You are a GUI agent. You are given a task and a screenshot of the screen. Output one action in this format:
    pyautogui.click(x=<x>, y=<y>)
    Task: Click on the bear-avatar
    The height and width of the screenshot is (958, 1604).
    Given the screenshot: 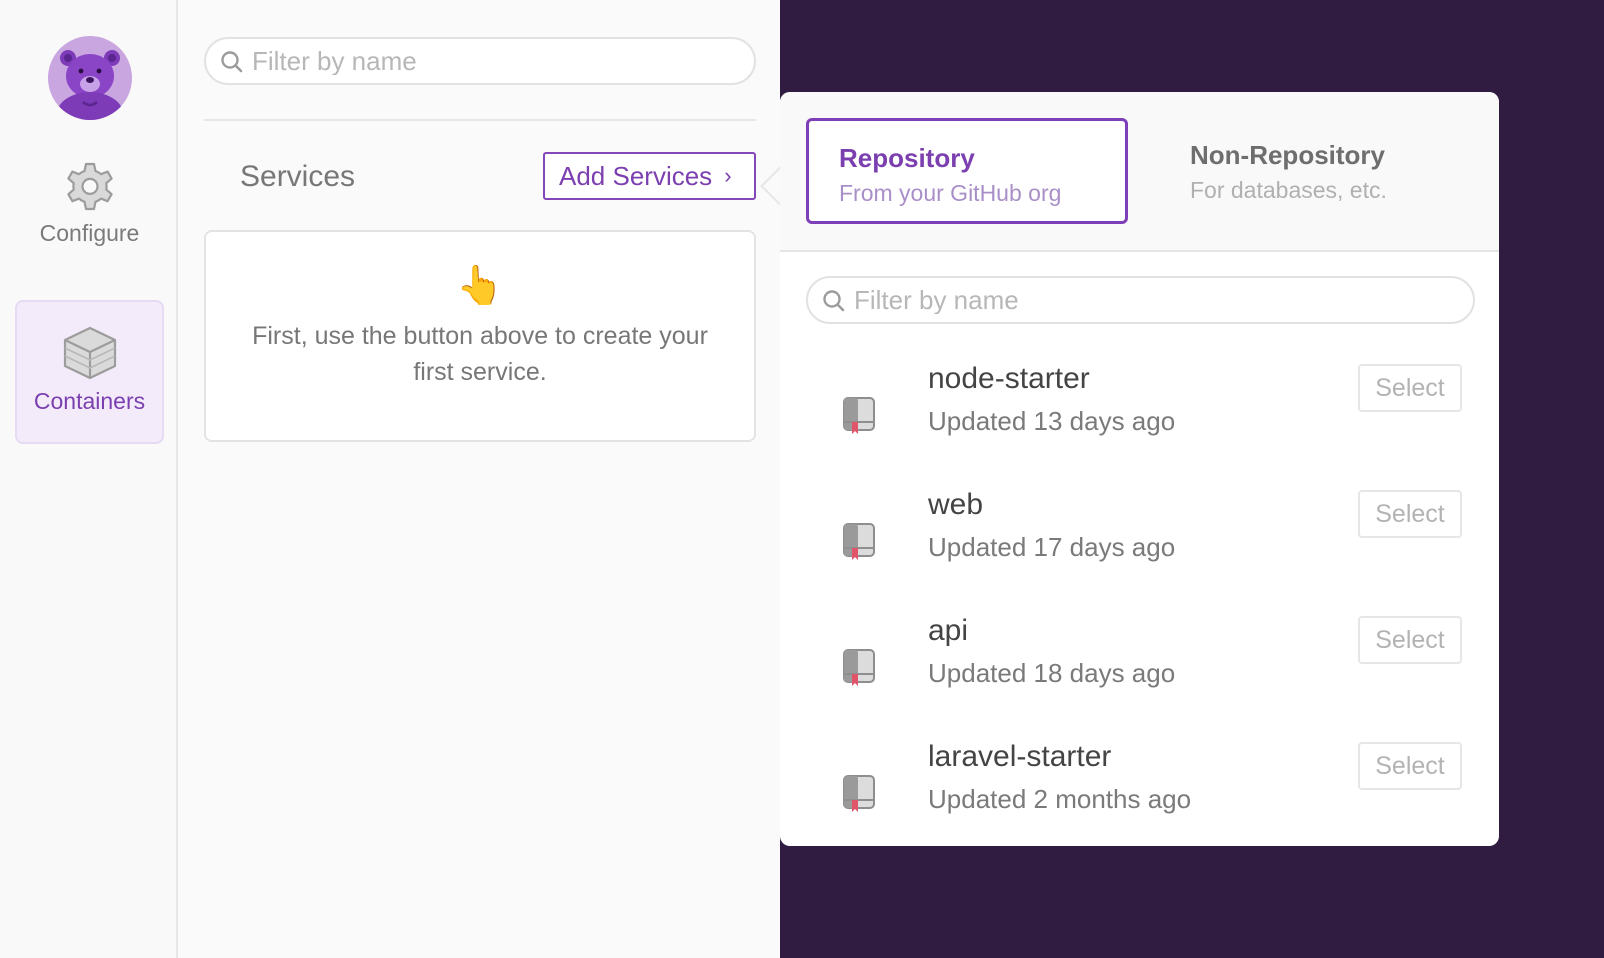 What is the action you would take?
    pyautogui.click(x=90, y=78)
    